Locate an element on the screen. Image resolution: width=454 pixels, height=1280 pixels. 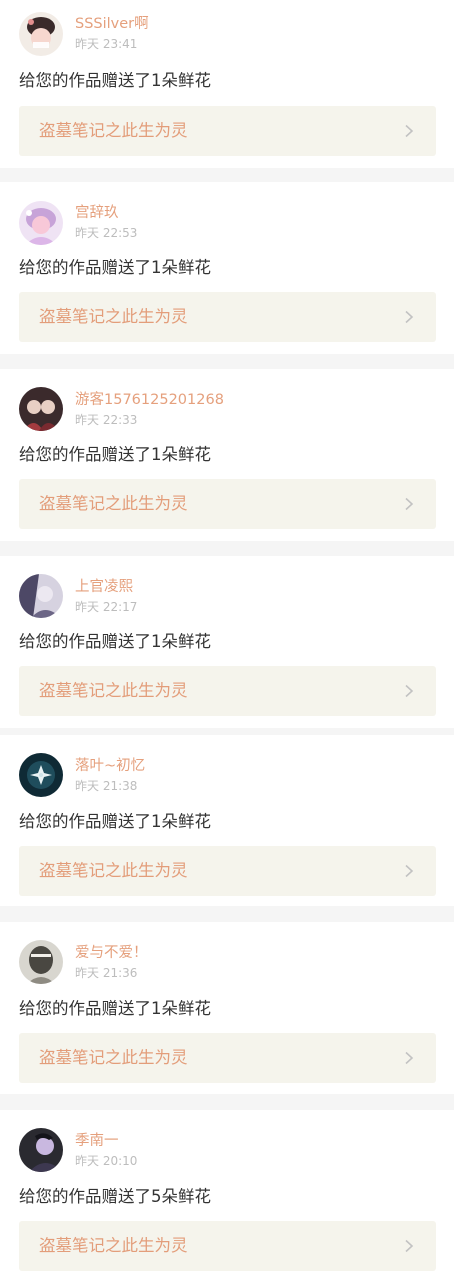
timestamp: 昨天 21:38 is located at coordinates (106, 786).